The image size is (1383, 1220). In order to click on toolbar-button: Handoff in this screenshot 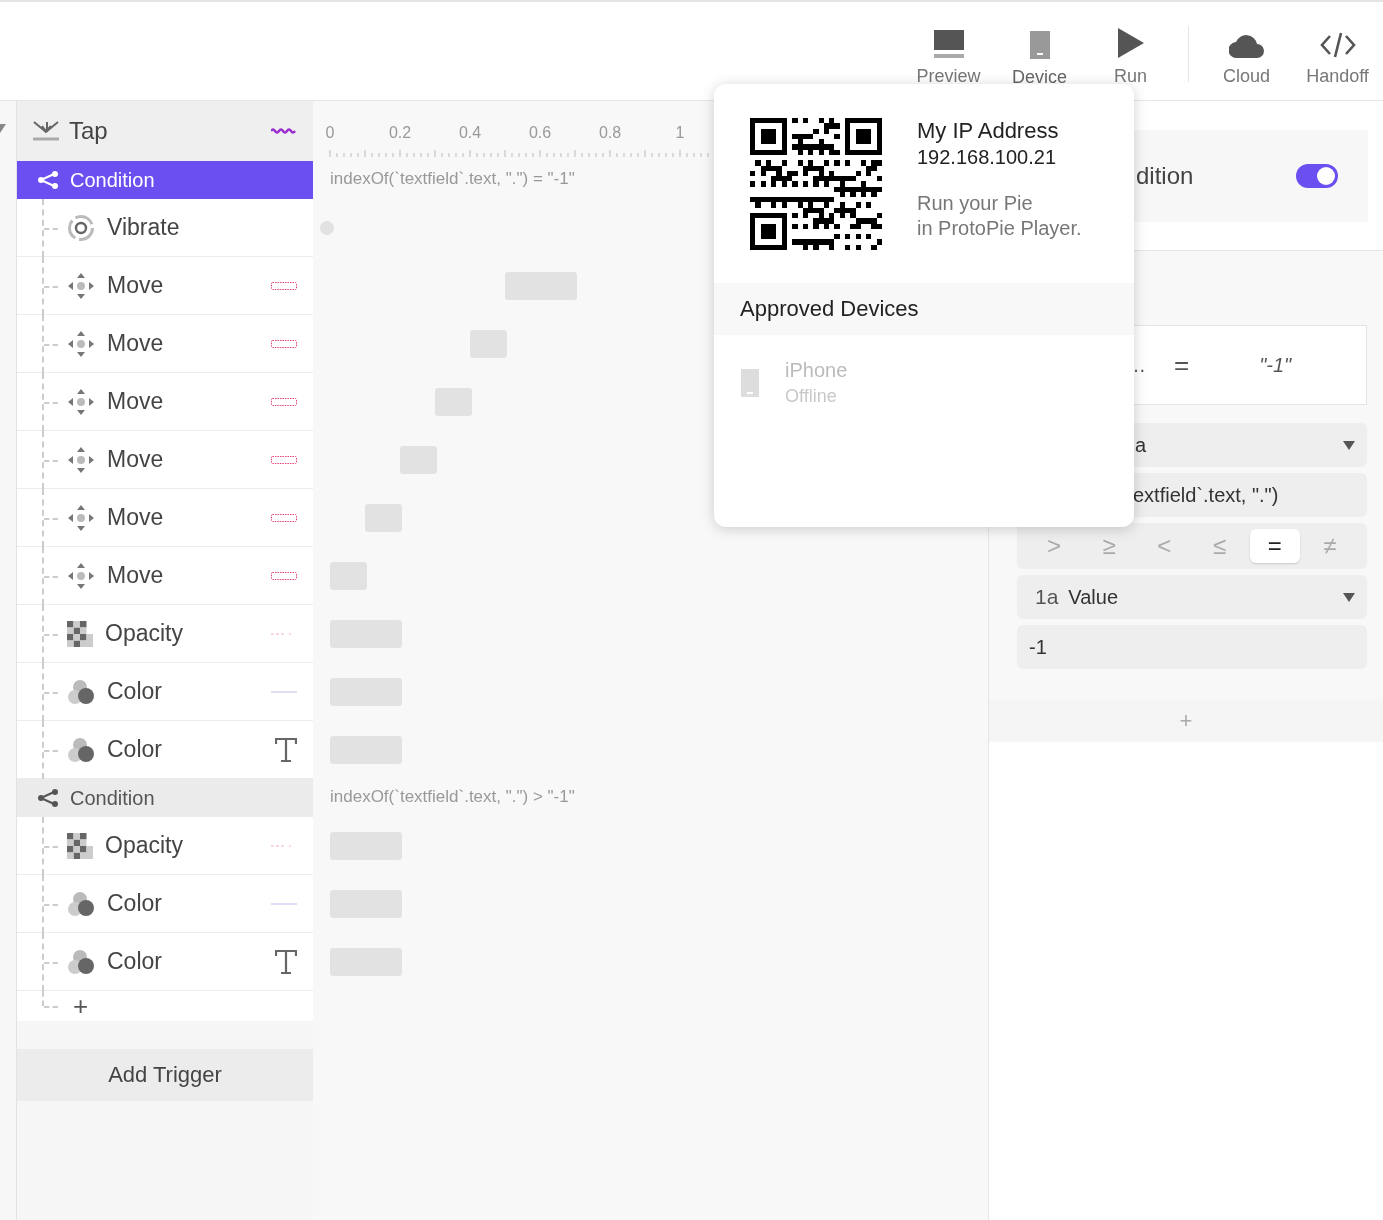, I will do `click(1337, 51)`.